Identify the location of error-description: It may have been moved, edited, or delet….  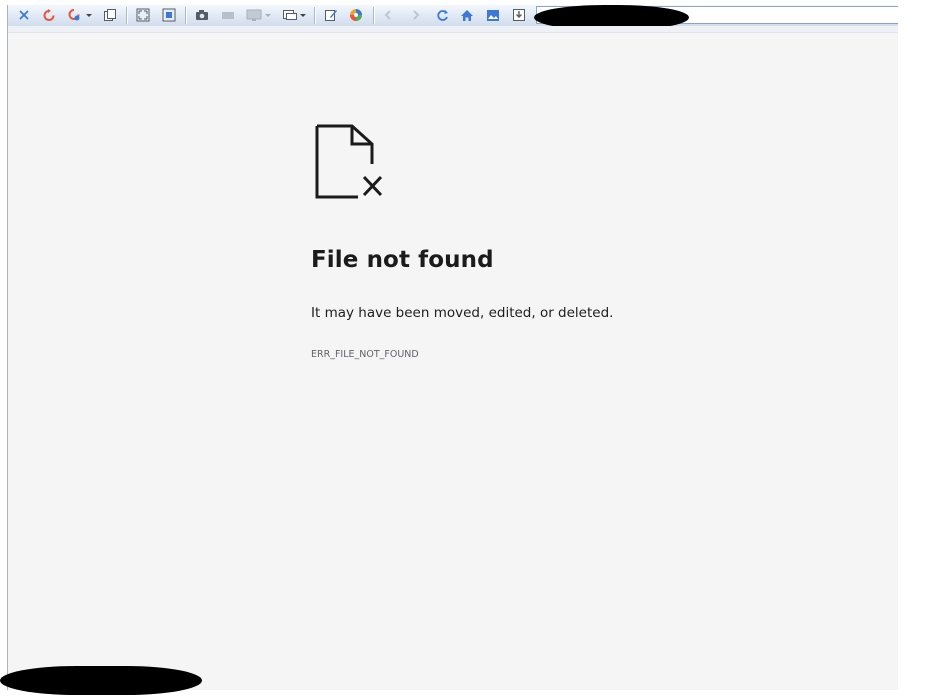
(462, 313).